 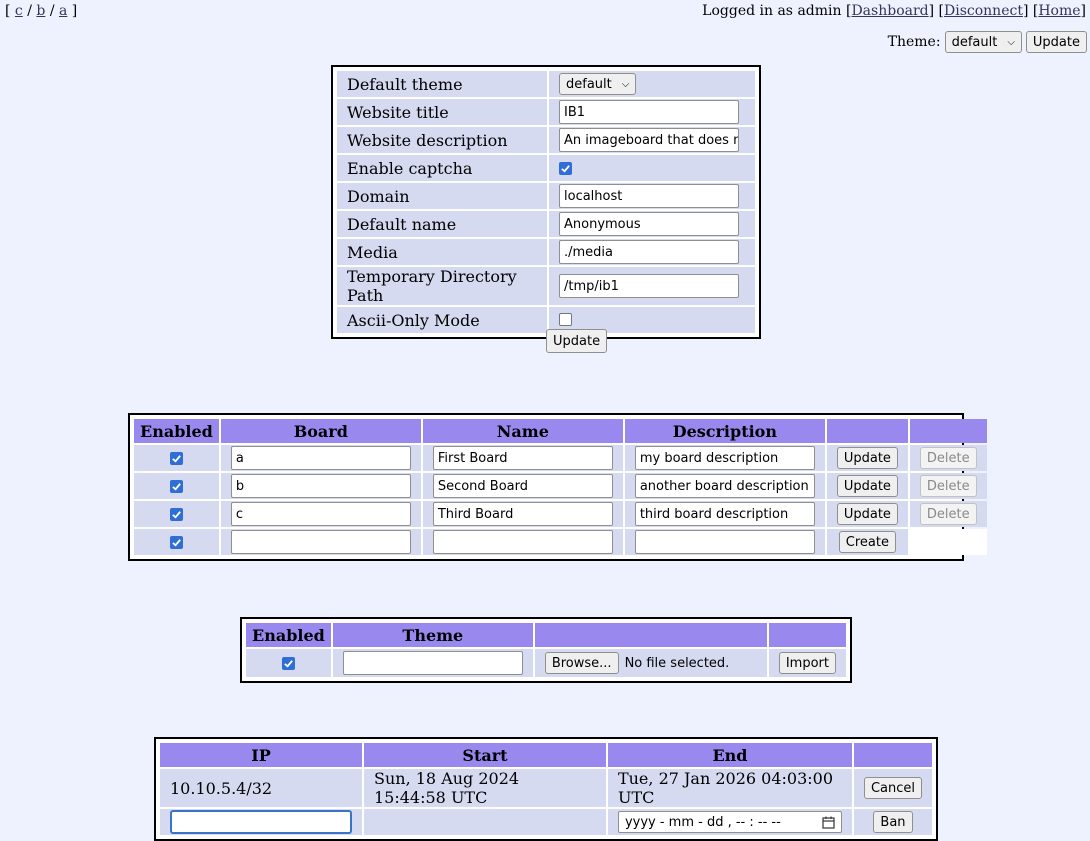 What do you see at coordinates (261, 822) in the screenshot?
I see `ban-ip-input` at bounding box center [261, 822].